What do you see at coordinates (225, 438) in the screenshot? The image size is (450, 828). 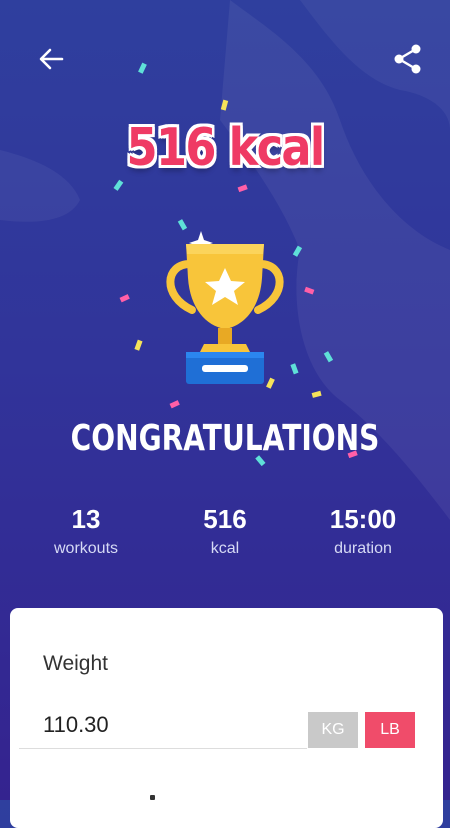 I see `congratulations-heading: CONGRATULATIONS` at bounding box center [225, 438].